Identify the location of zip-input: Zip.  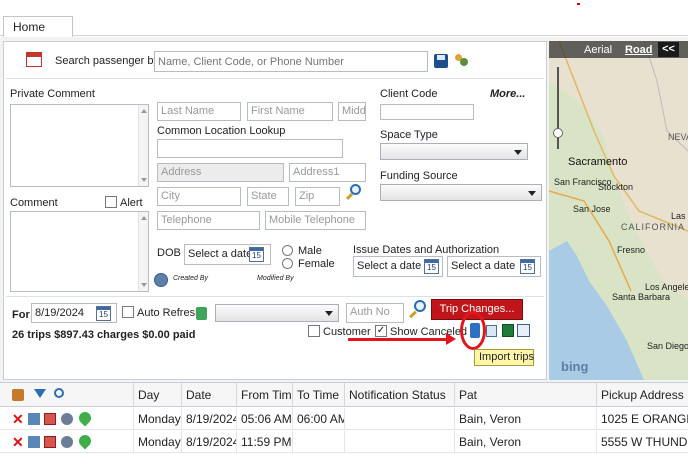
(317, 196).